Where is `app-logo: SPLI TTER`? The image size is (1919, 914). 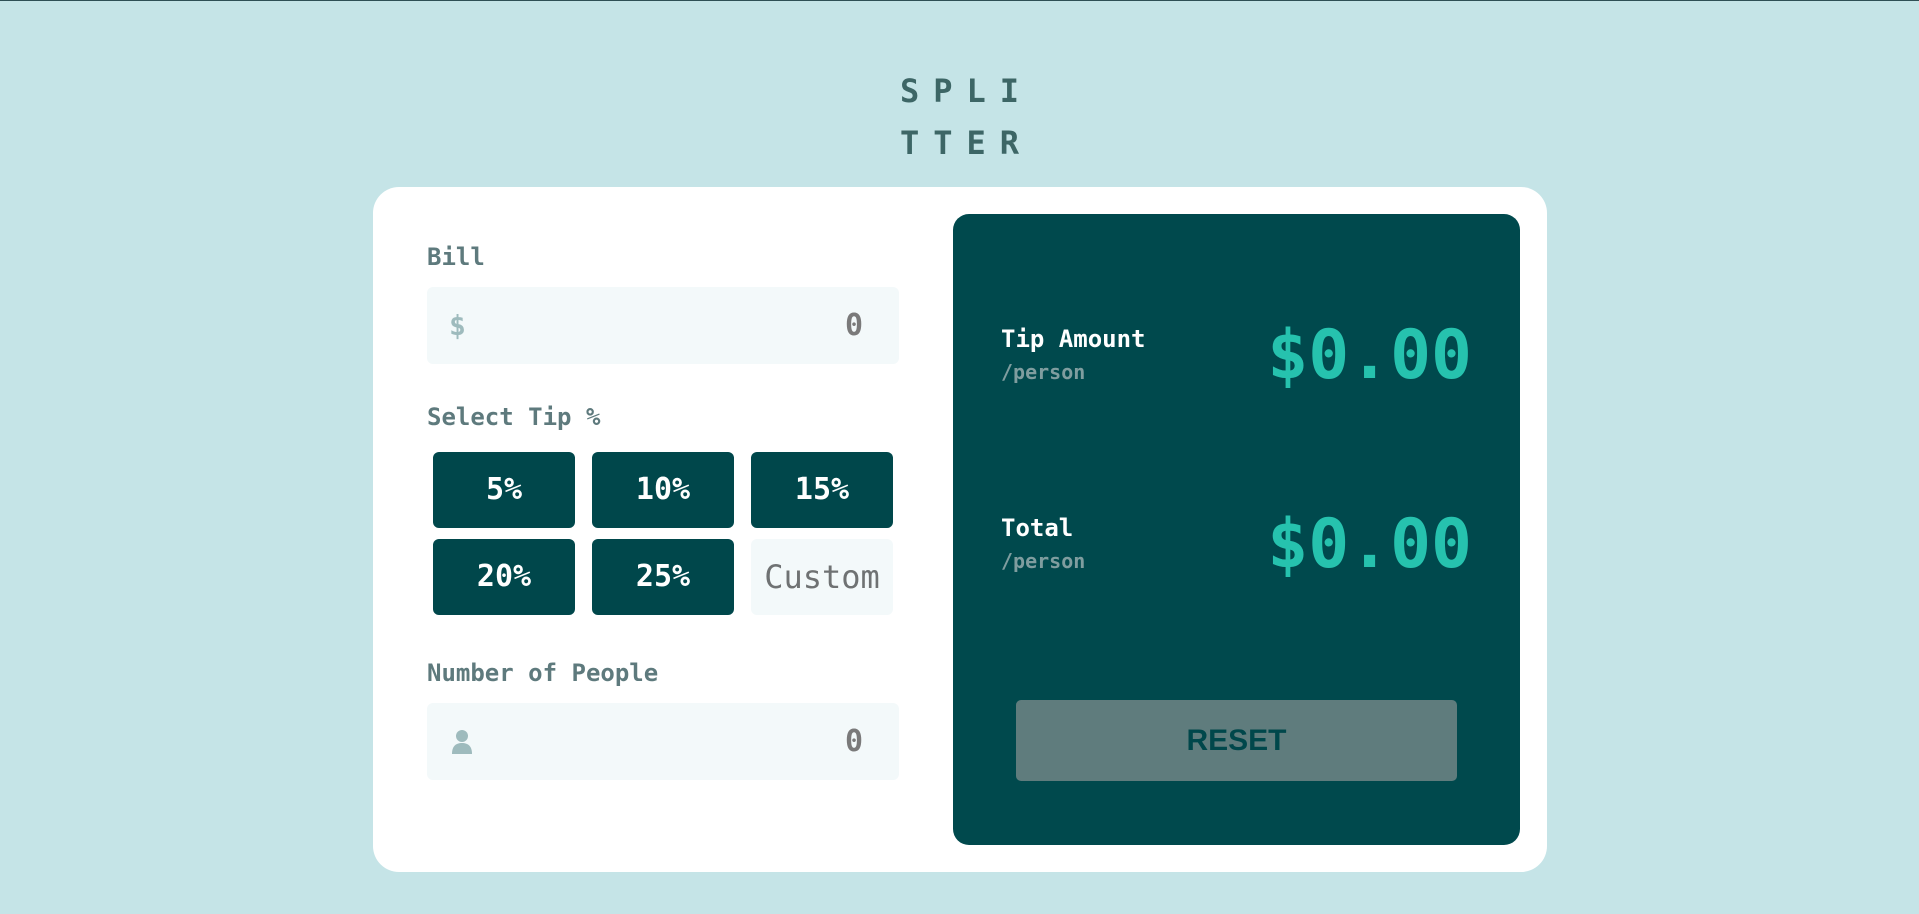 app-logo: SPLI TTER is located at coordinates (959, 117).